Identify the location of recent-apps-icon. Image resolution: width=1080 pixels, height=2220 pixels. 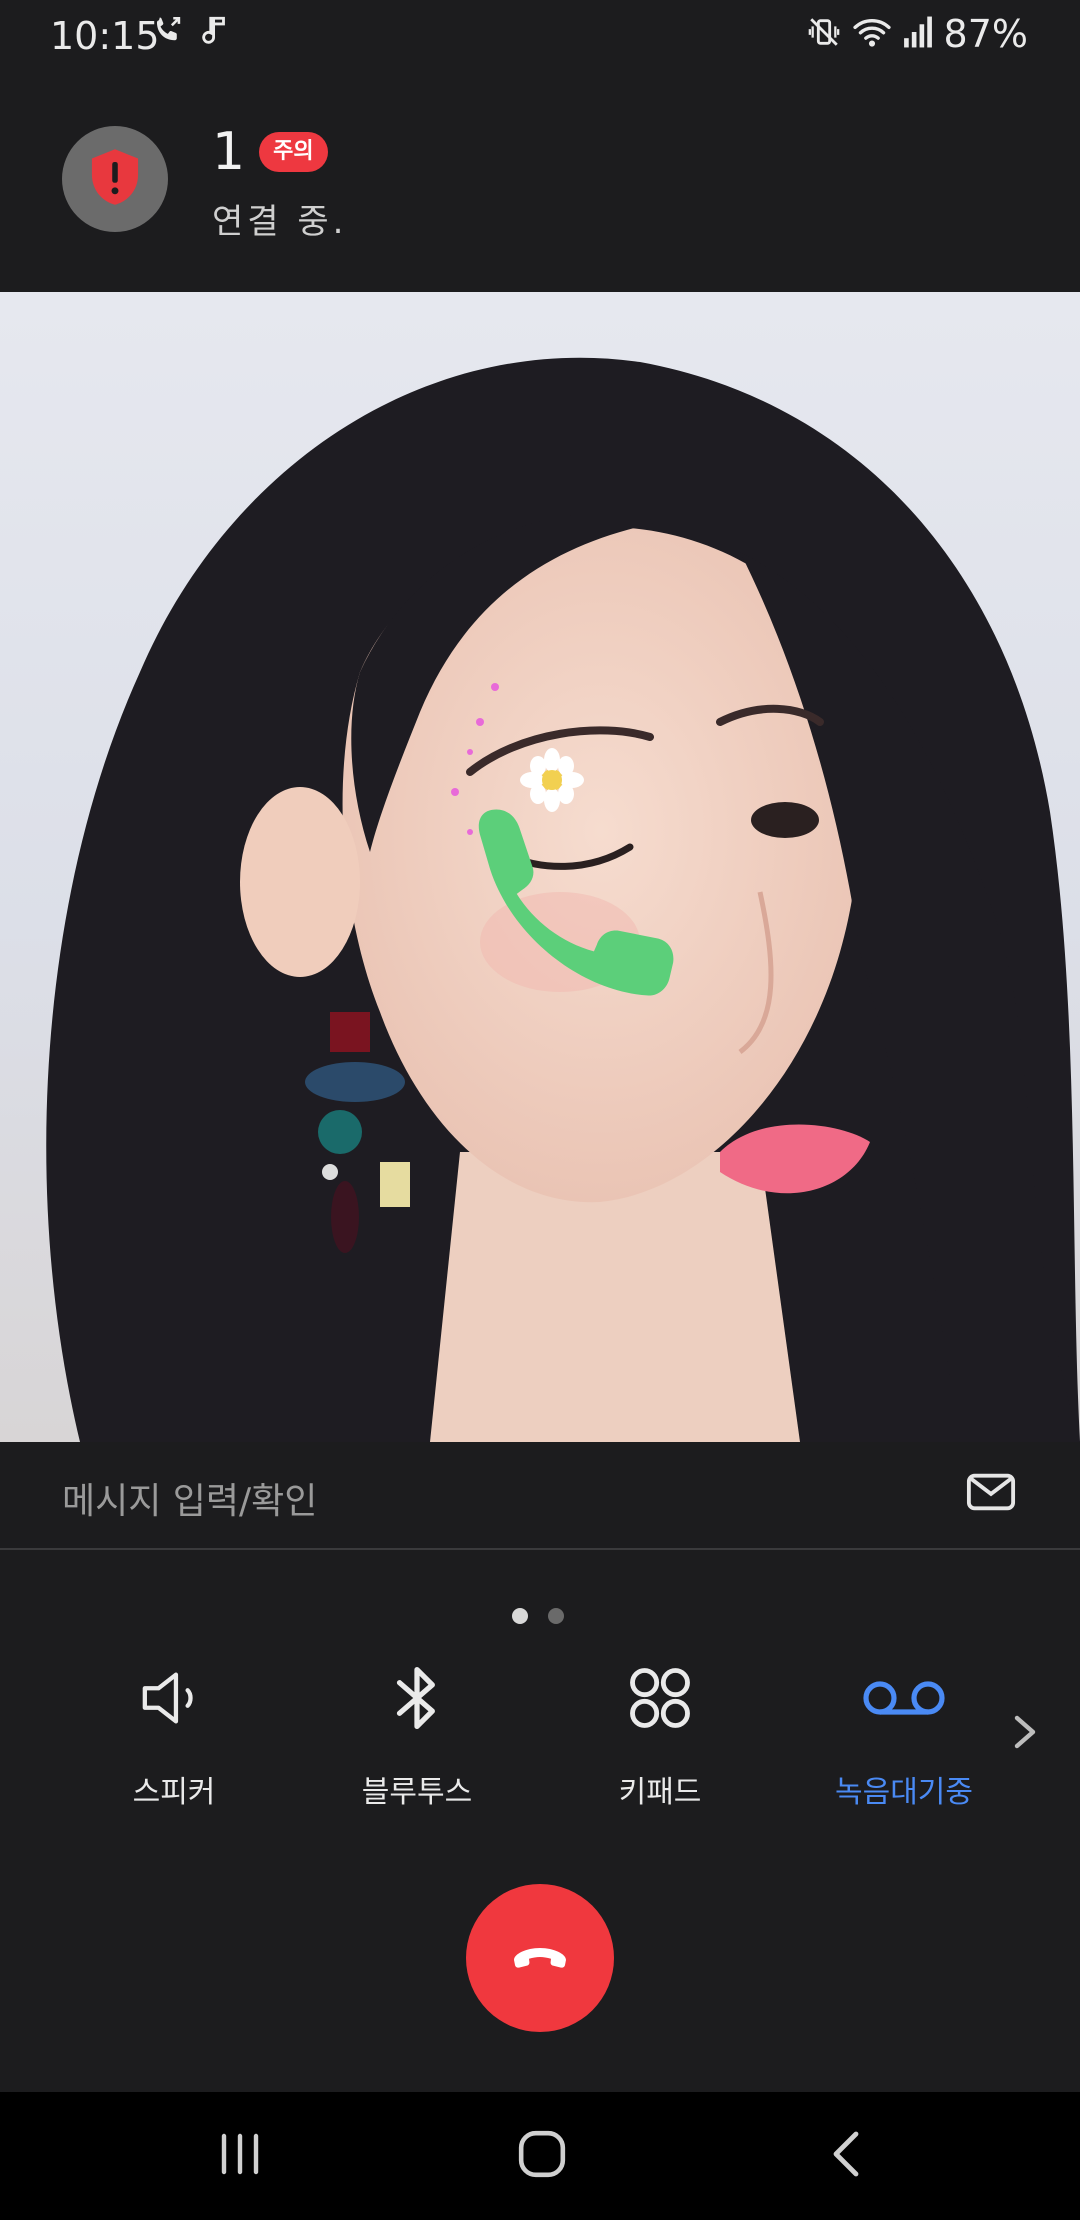
(240, 2156).